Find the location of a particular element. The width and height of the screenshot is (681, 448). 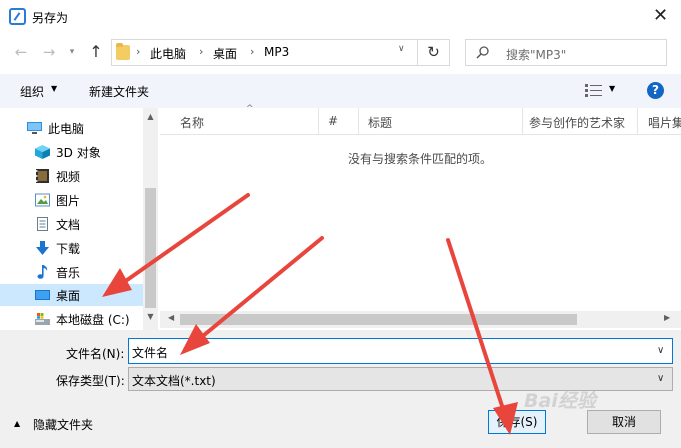

download-icon is located at coordinates (42, 248).